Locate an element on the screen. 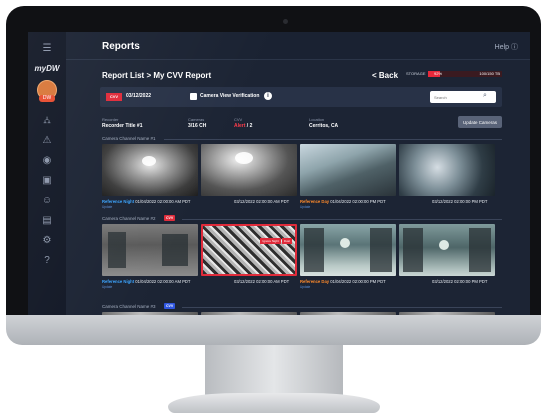 This screenshot has width=547, height=417. update-cameras-button: Update Cameras is located at coordinates (480, 122).